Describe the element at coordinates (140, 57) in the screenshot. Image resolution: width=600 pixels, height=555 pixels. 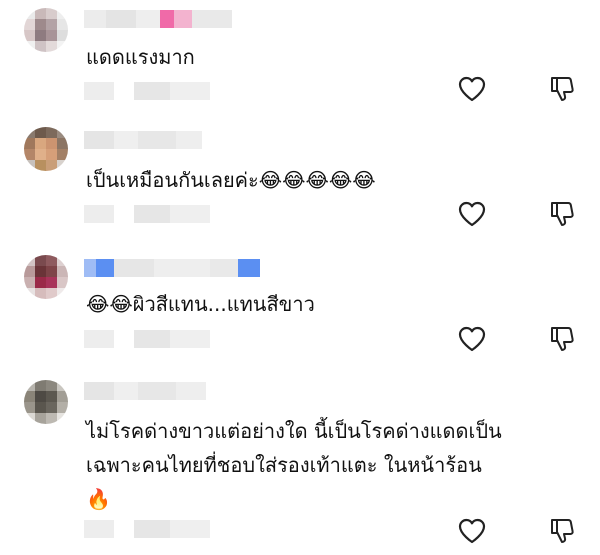
I see `comment-text: แดดแรงมาก` at that location.